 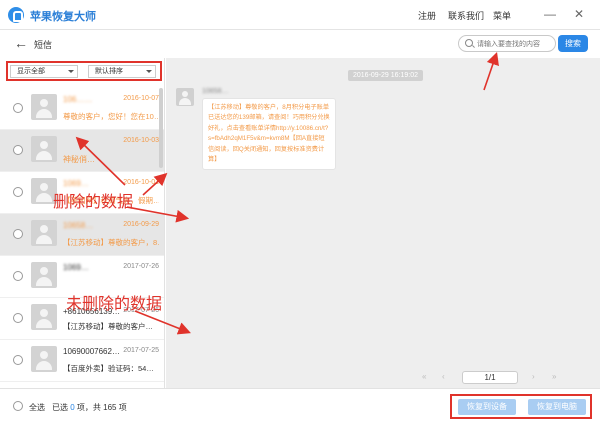 What do you see at coordinates (491, 71) in the screenshot?
I see `arrow-to-search` at bounding box center [491, 71].